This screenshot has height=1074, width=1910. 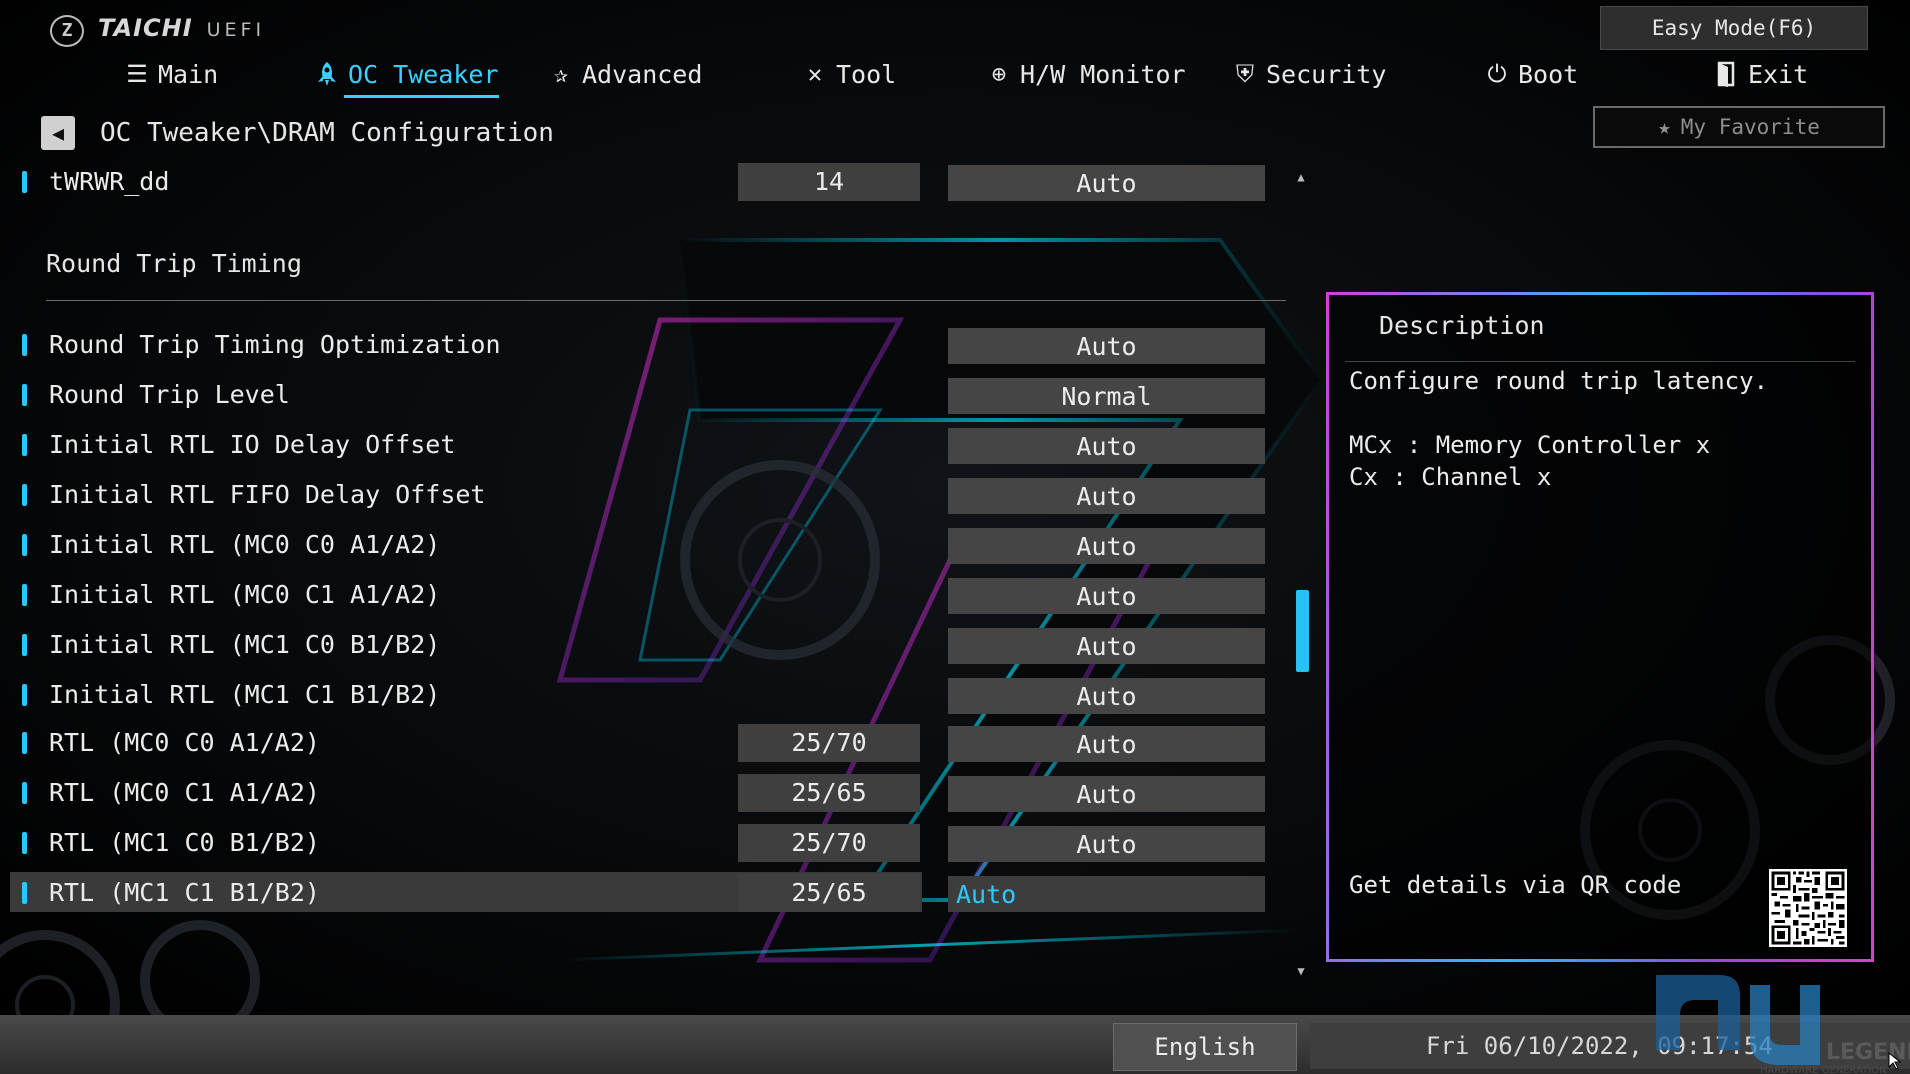 I want to click on setting-row: Initial RTL FIFO Delay Offset Auto, so click(x=652, y=495).